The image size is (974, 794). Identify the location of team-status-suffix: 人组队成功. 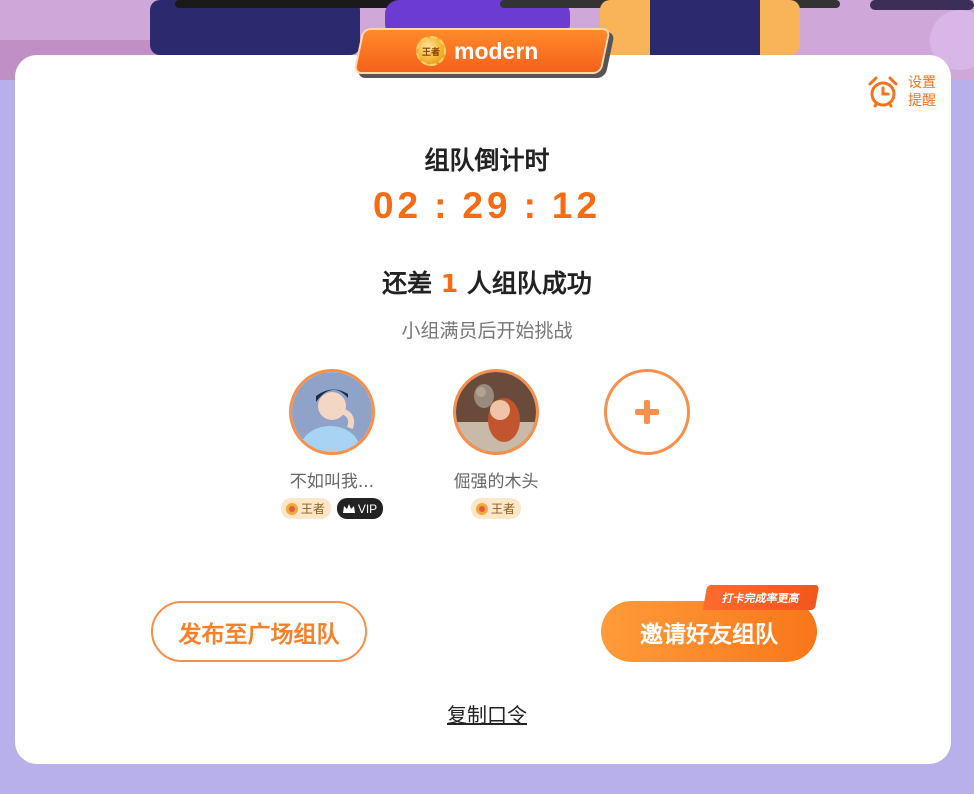
(529, 283).